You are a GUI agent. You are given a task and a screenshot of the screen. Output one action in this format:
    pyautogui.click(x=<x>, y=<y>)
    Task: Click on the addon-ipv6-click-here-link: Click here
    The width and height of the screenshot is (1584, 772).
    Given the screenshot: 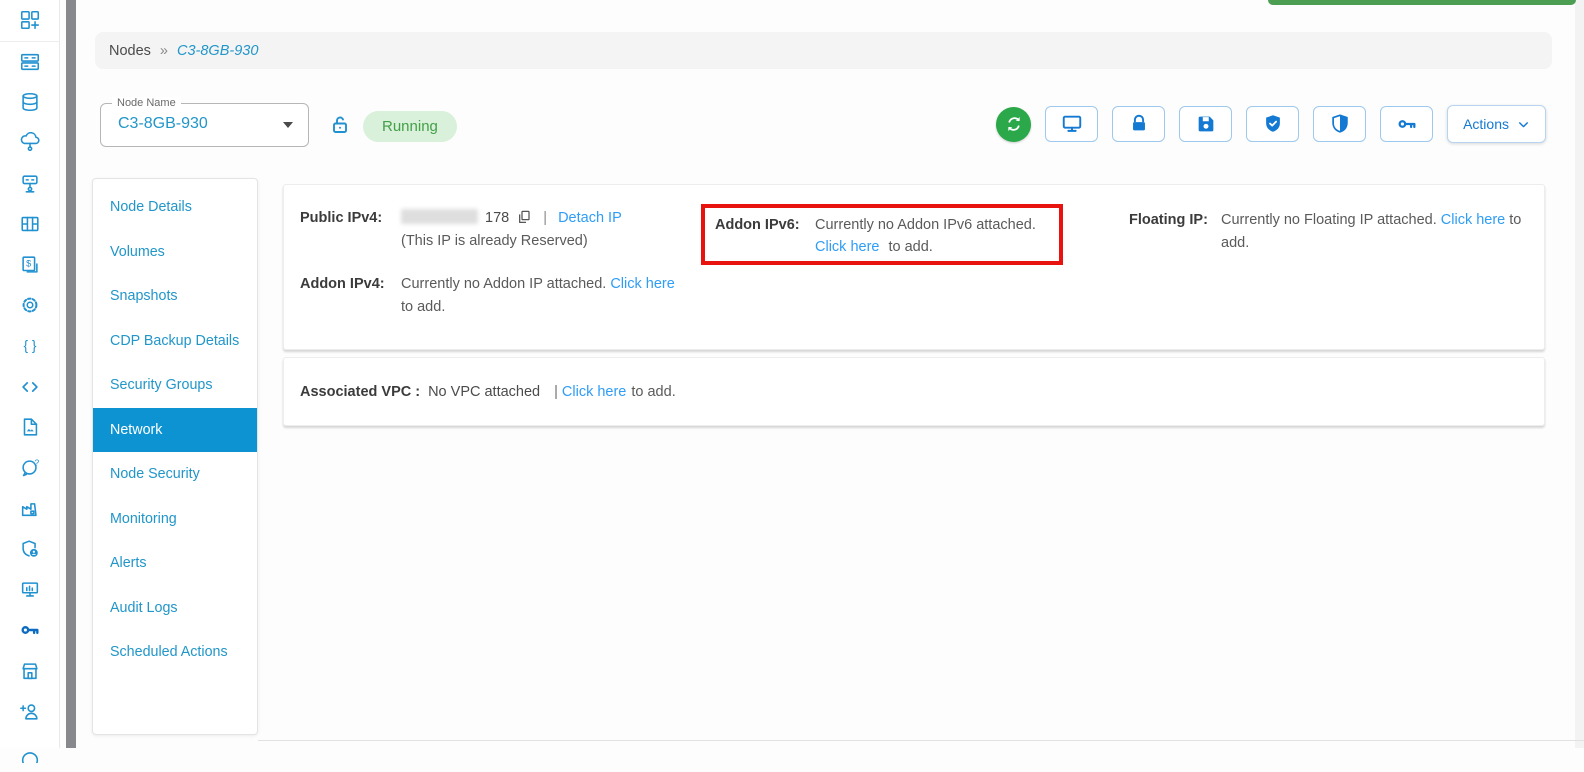 What is the action you would take?
    pyautogui.click(x=847, y=247)
    